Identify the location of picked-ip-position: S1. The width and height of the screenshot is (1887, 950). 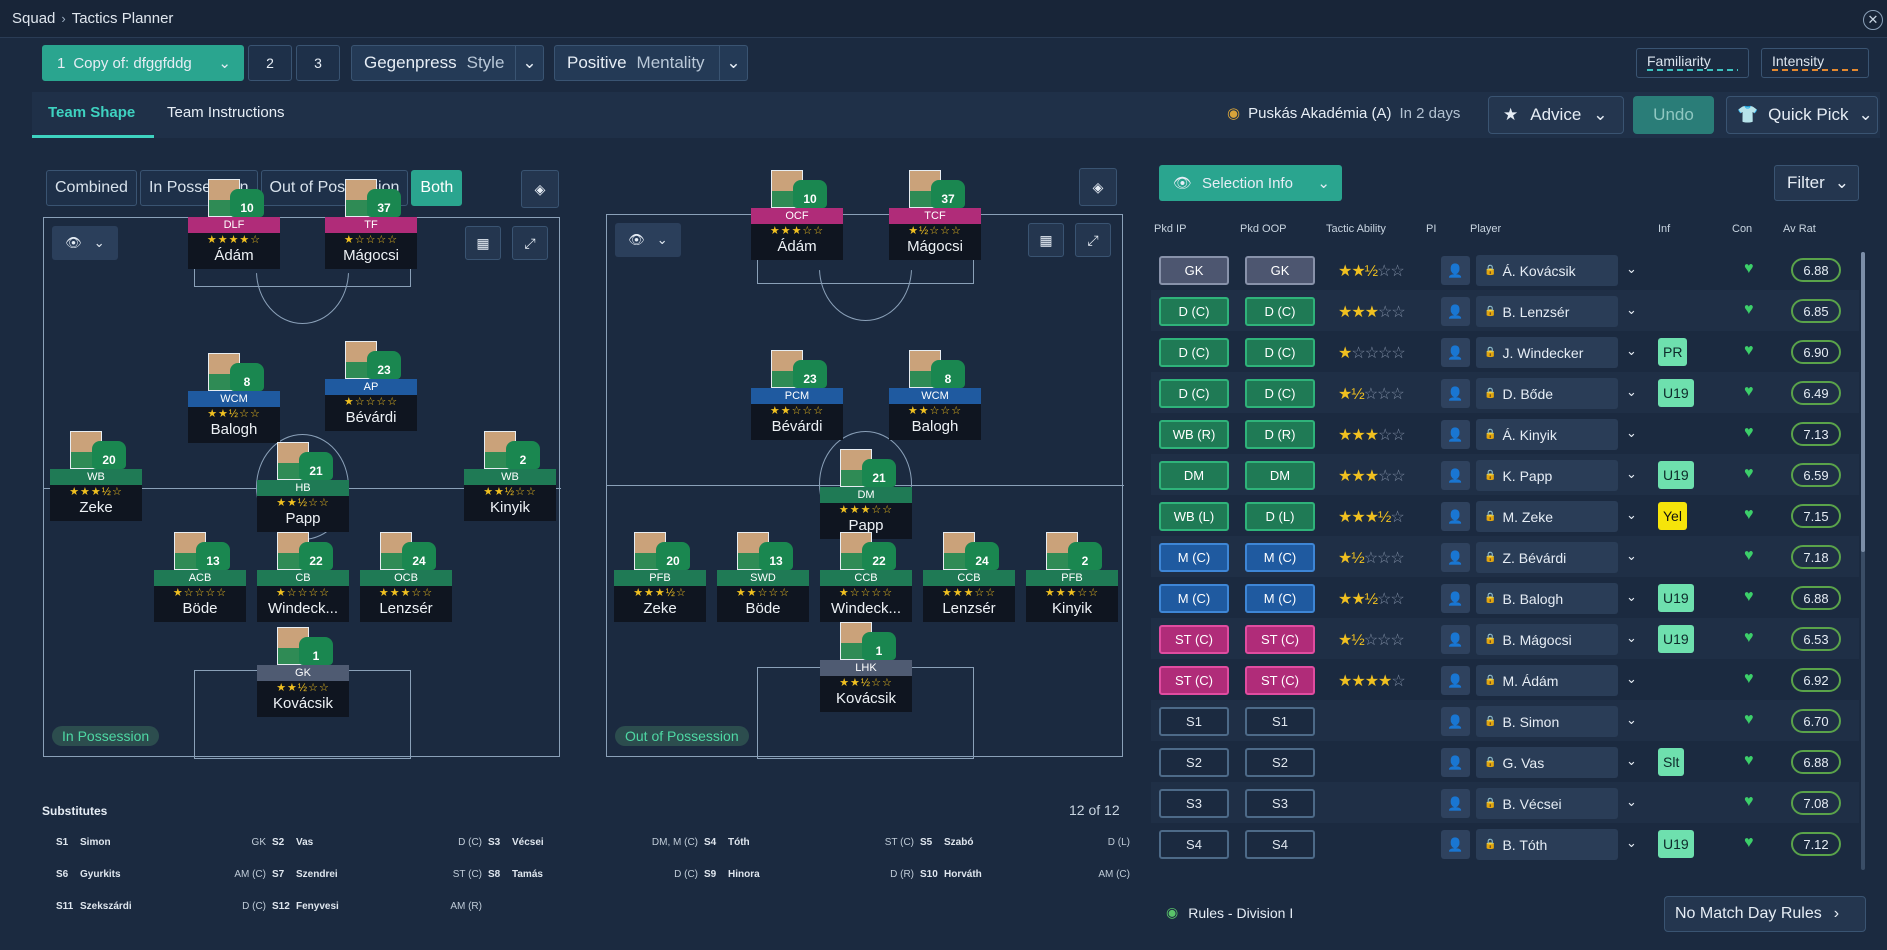
(1194, 721).